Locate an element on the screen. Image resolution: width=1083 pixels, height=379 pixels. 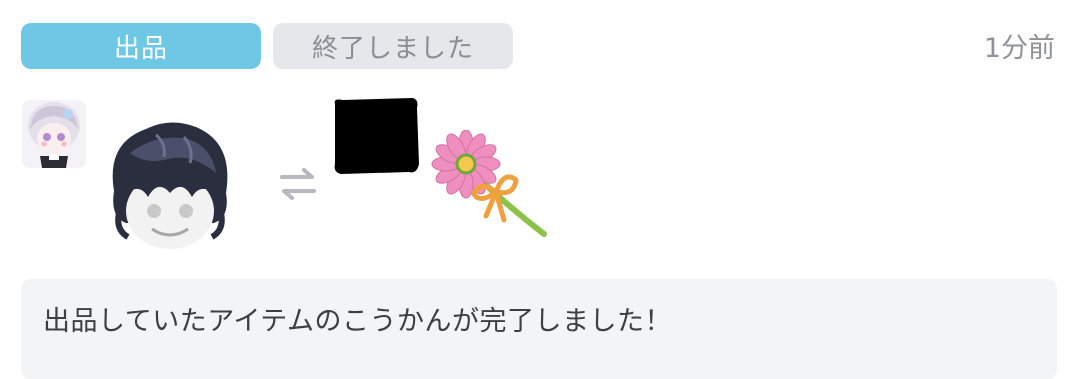
received-item-flower is located at coordinates (490, 184).